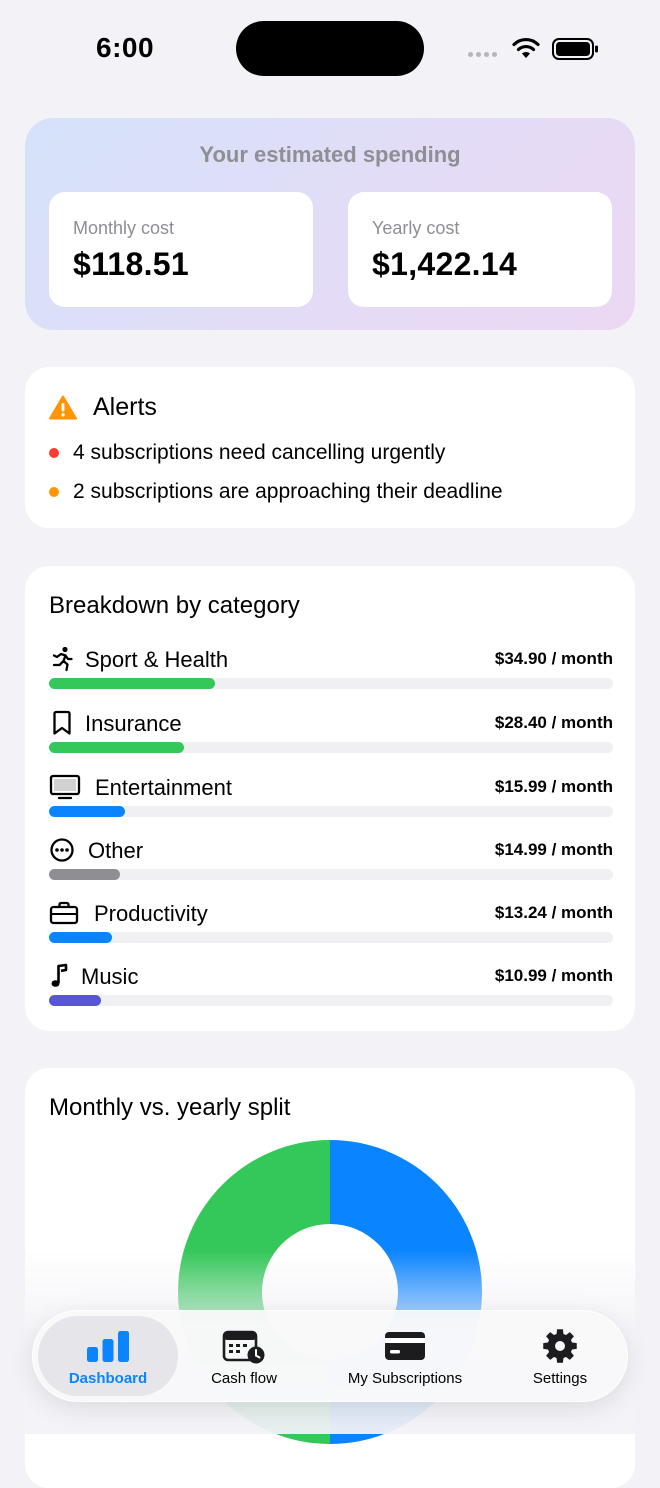  I want to click on category-amount: $28.40 / month, so click(553, 722).